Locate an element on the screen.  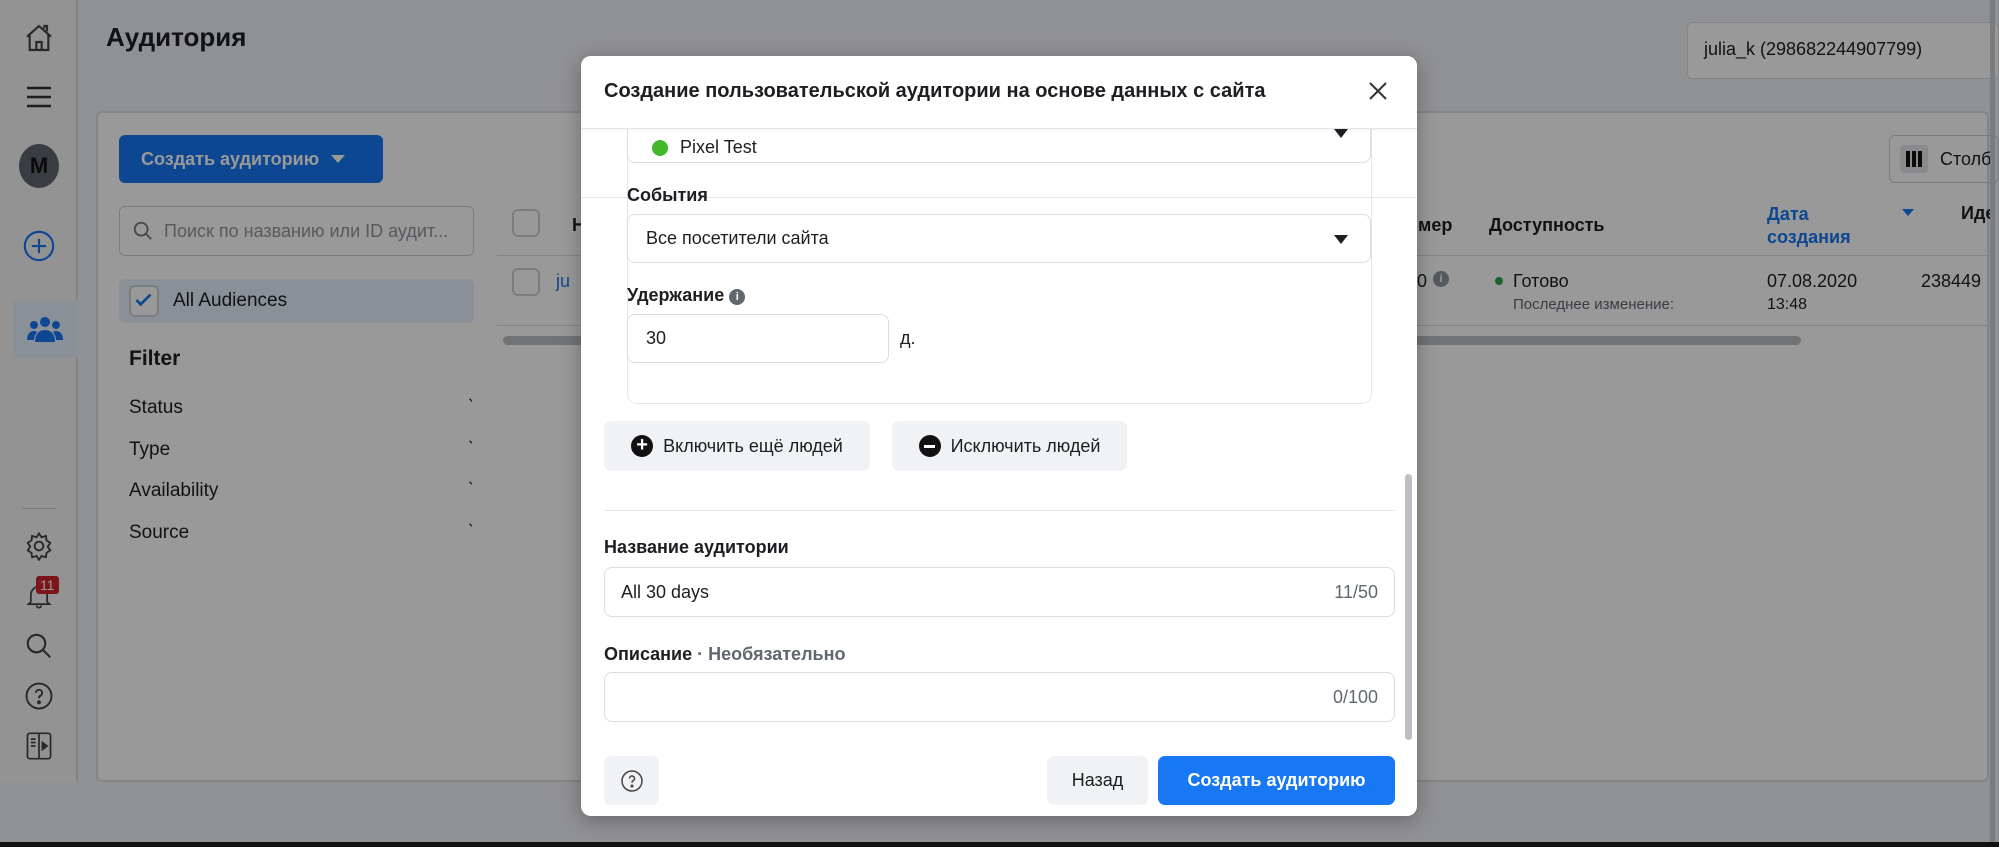
pixel-status-dot is located at coordinates (660, 148).